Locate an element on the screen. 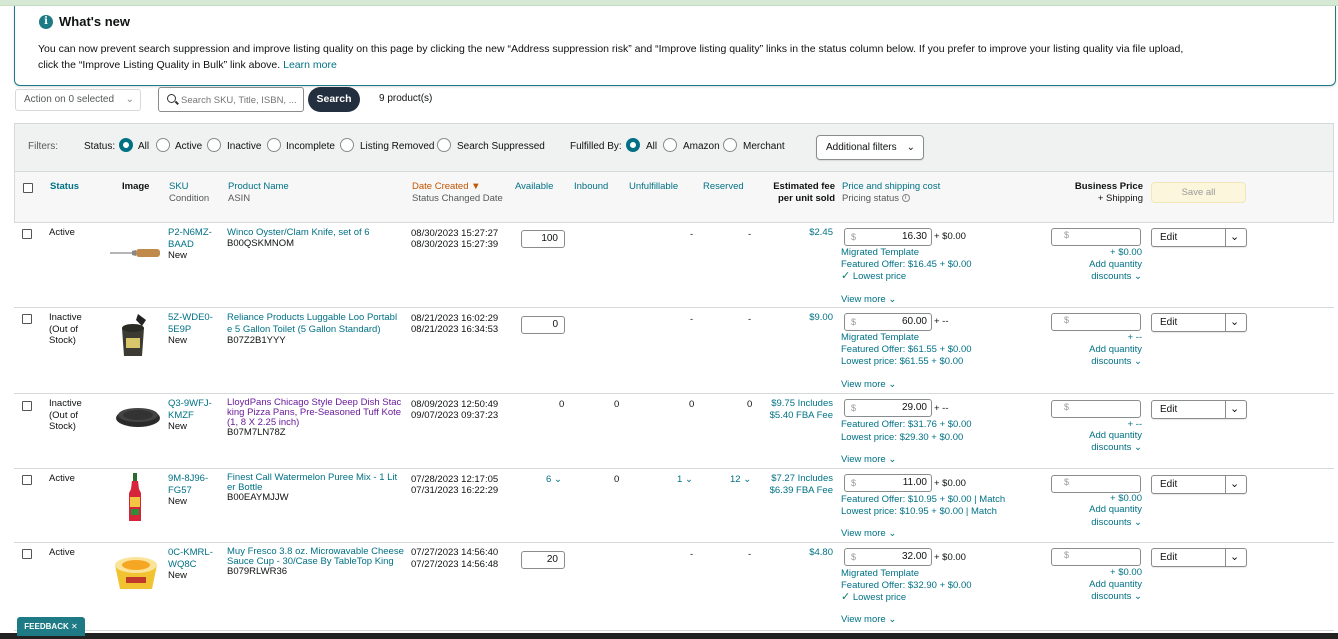 This screenshot has width=1338, height=639. learn-more-link: Learn more is located at coordinates (310, 65).